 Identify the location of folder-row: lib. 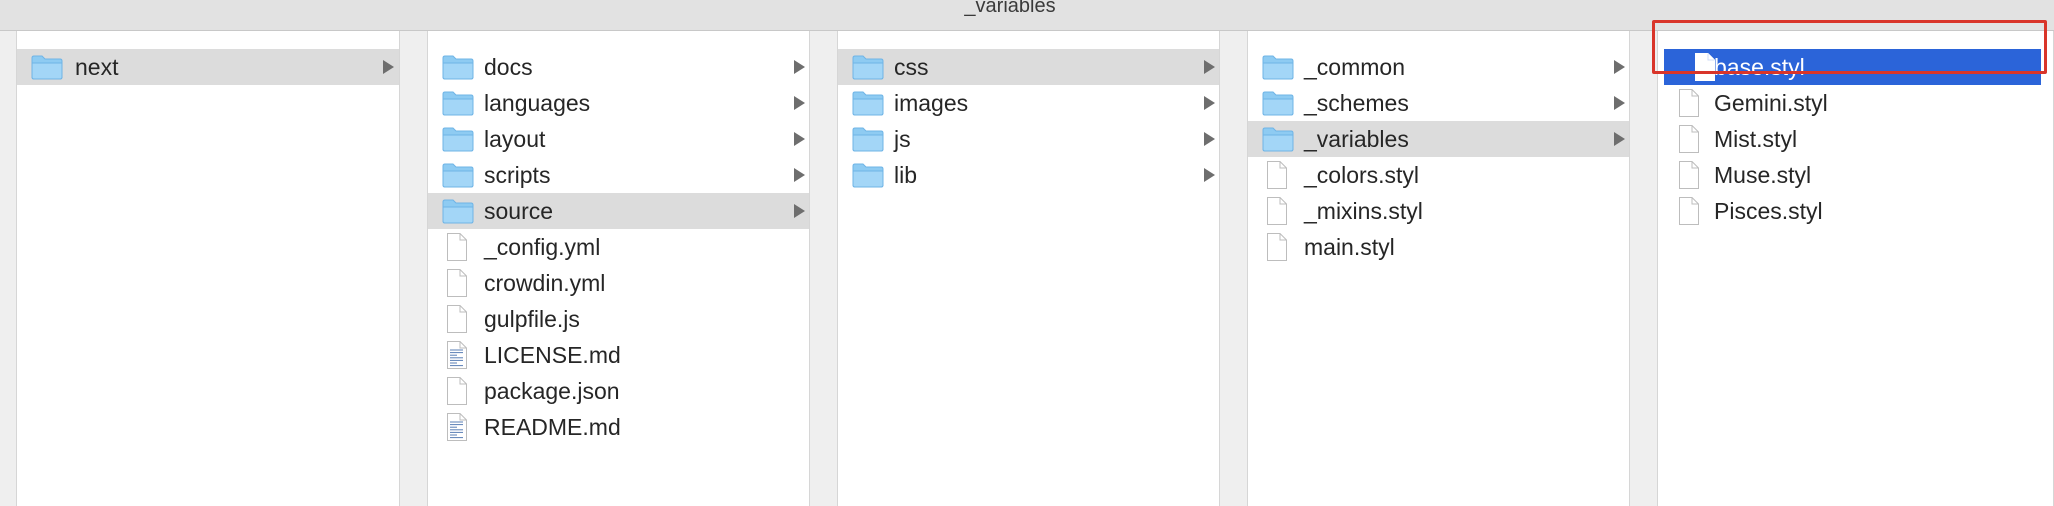
(1028, 175).